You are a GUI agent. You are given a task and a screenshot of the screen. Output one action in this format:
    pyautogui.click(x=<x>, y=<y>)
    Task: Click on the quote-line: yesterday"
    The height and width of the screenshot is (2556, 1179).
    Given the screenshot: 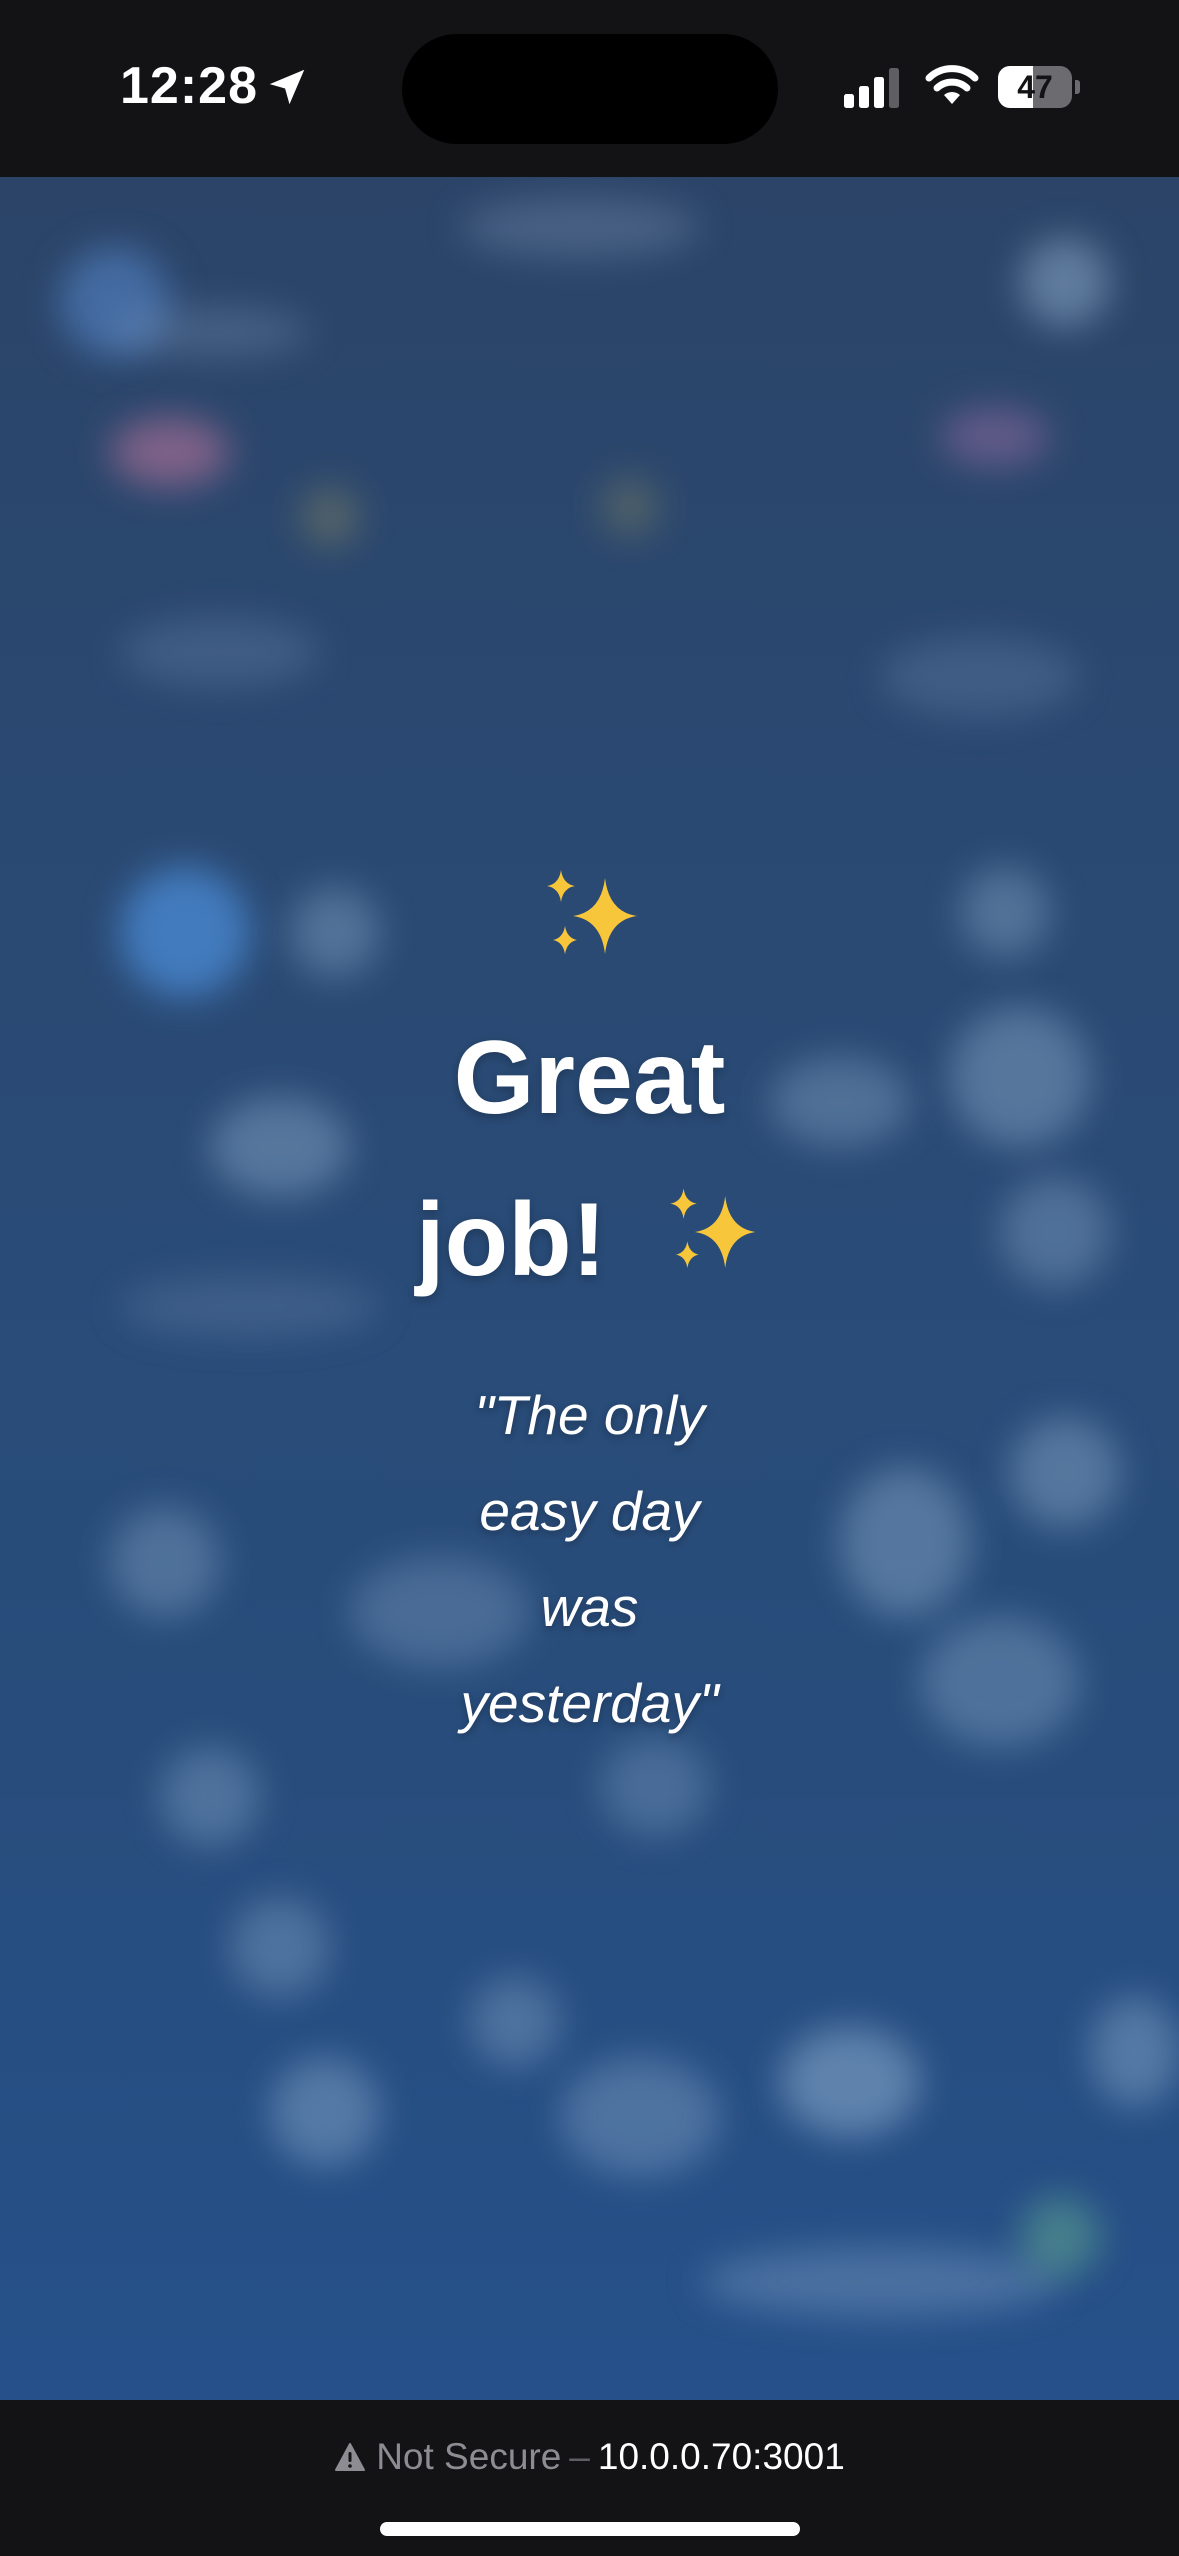 What is the action you would take?
    pyautogui.click(x=589, y=1703)
    